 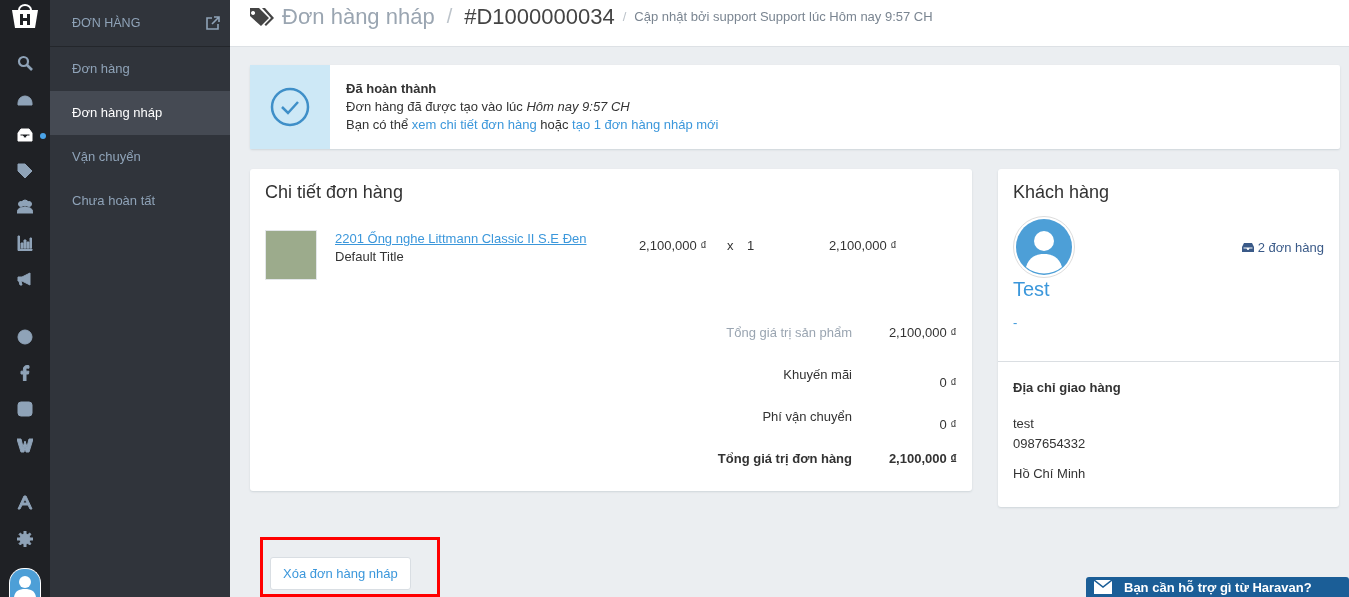 What do you see at coordinates (731, 245) in the screenshot?
I see `multiply-sign: x` at bounding box center [731, 245].